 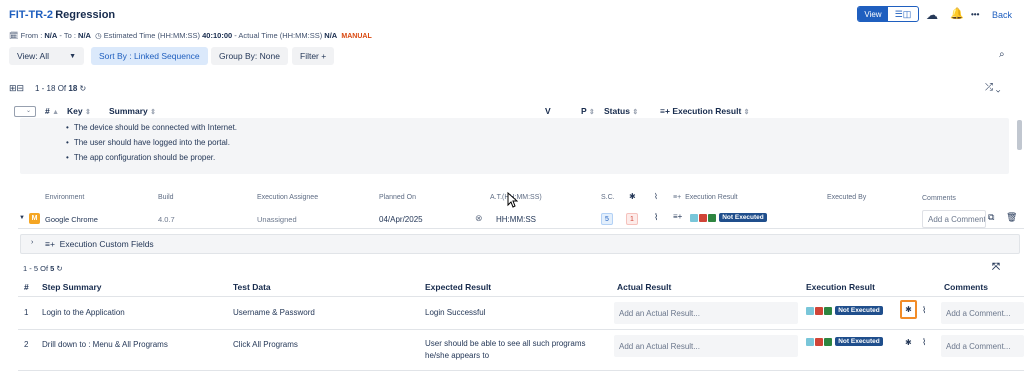 I want to click on manual-badge: MANUAL, so click(x=356, y=36).